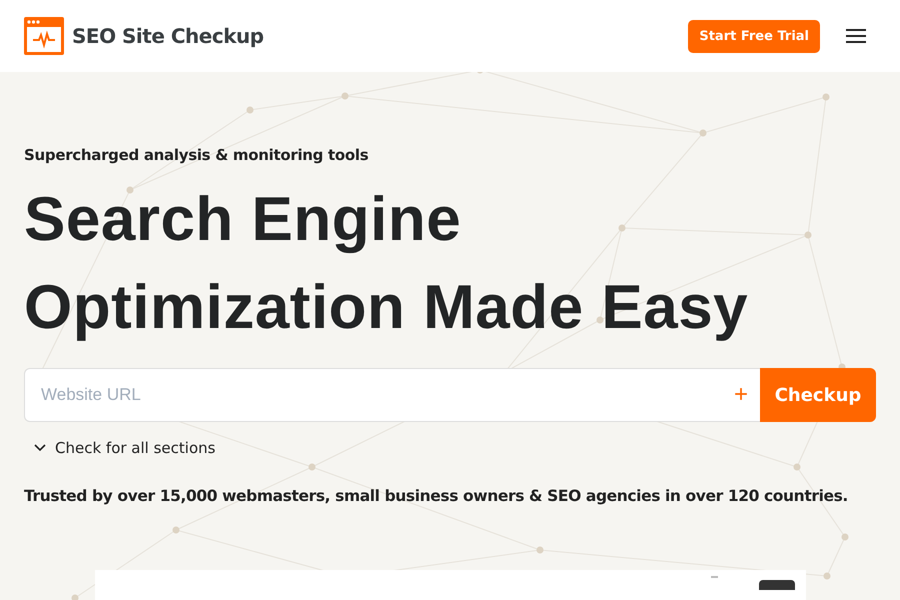 Image resolution: width=900 pixels, height=600 pixels. Describe the element at coordinates (40, 448) in the screenshot. I see `chevron-icon` at that location.